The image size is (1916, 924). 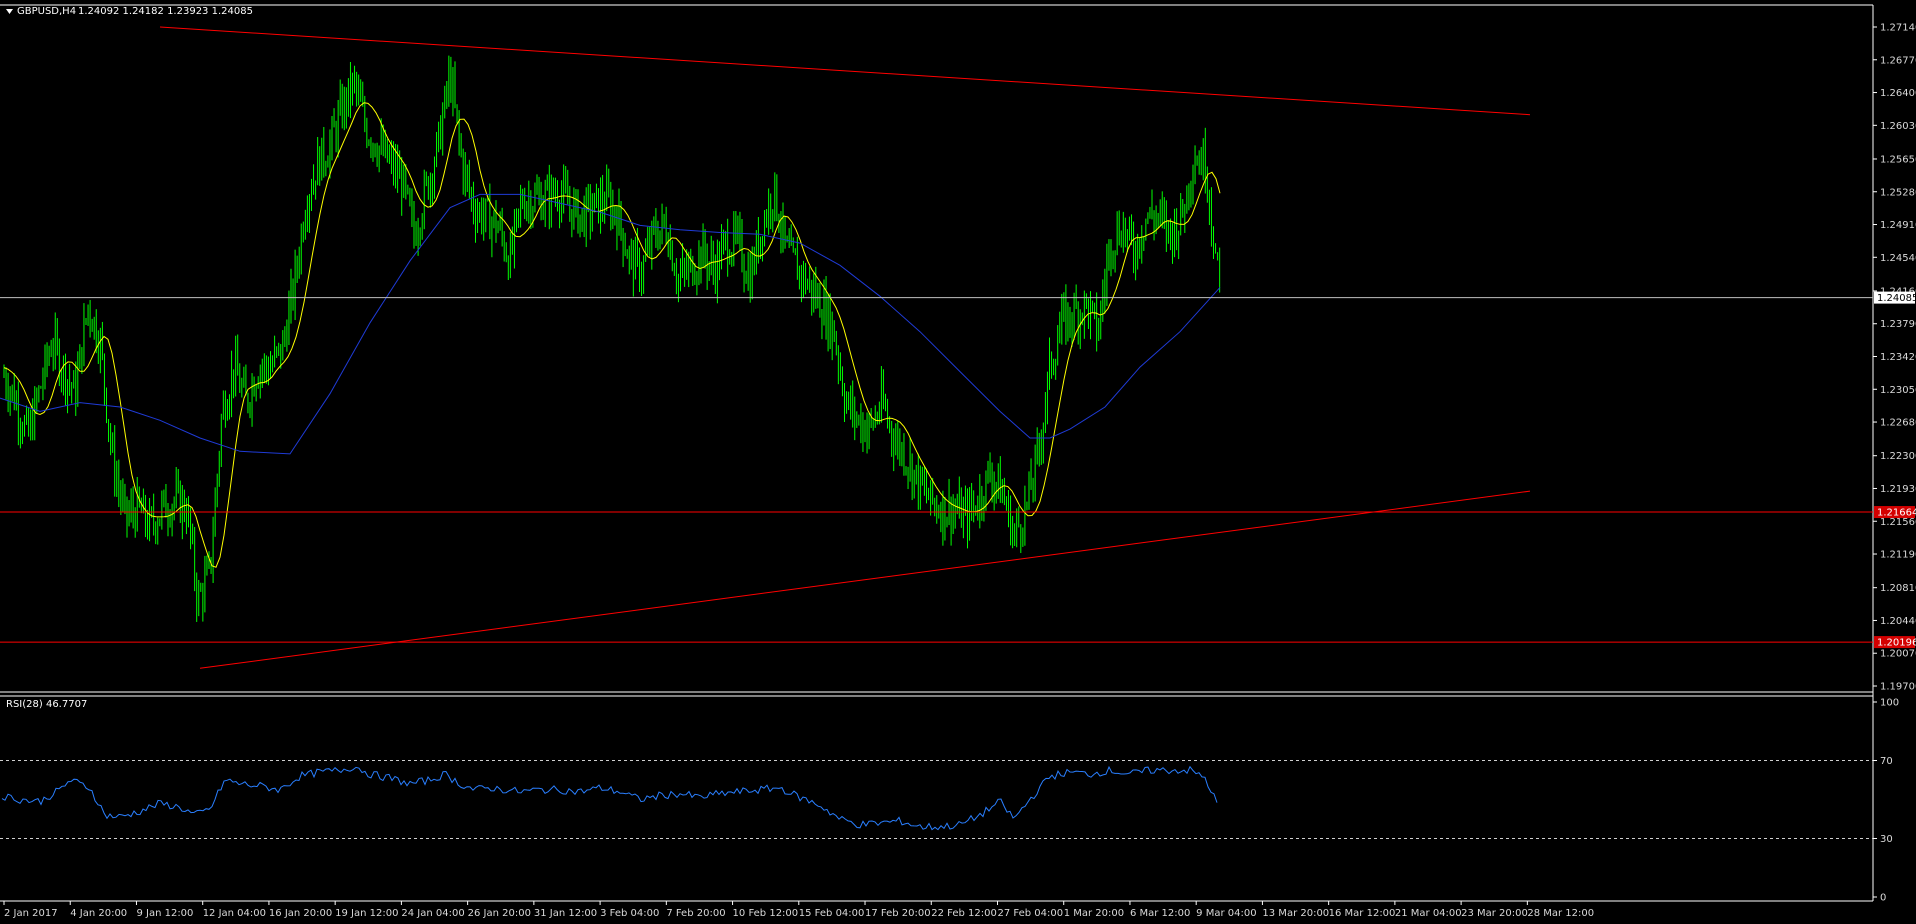 I want to click on y-tick-label: 1.20440, so click(x=1898, y=621).